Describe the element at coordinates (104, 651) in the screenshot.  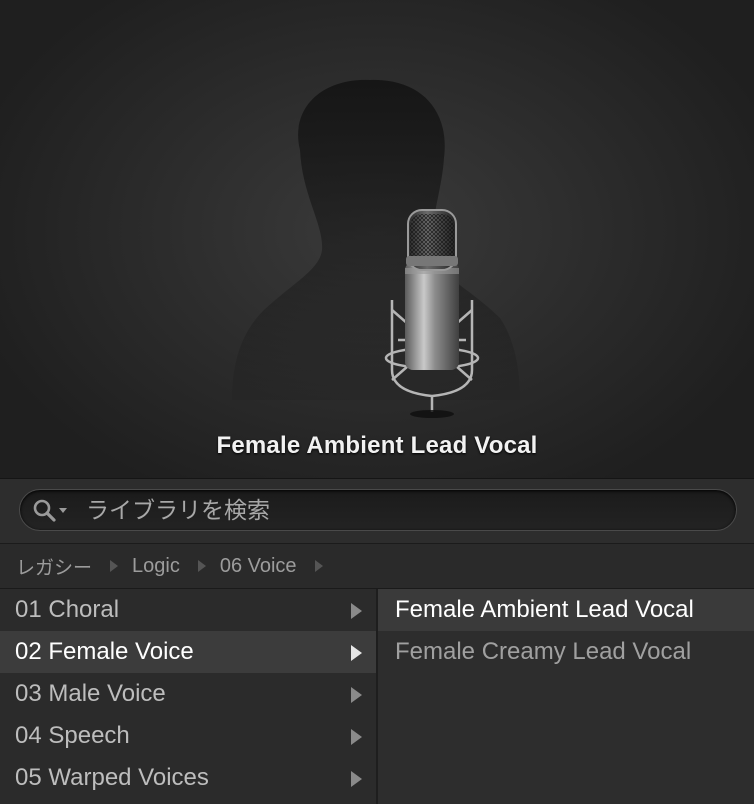
I see `category-label: 02 Female Voice` at that location.